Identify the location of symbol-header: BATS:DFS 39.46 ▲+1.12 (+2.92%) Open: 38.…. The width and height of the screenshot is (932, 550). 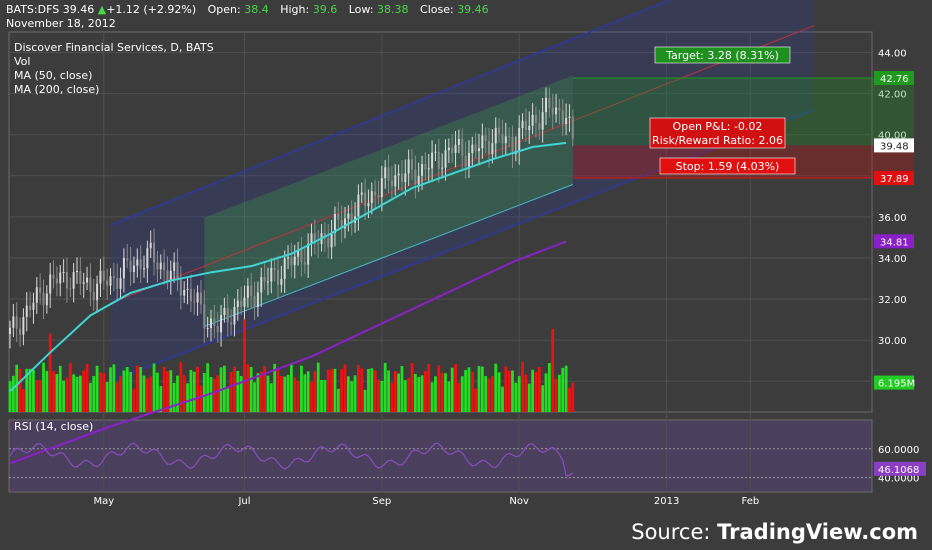
(247, 9).